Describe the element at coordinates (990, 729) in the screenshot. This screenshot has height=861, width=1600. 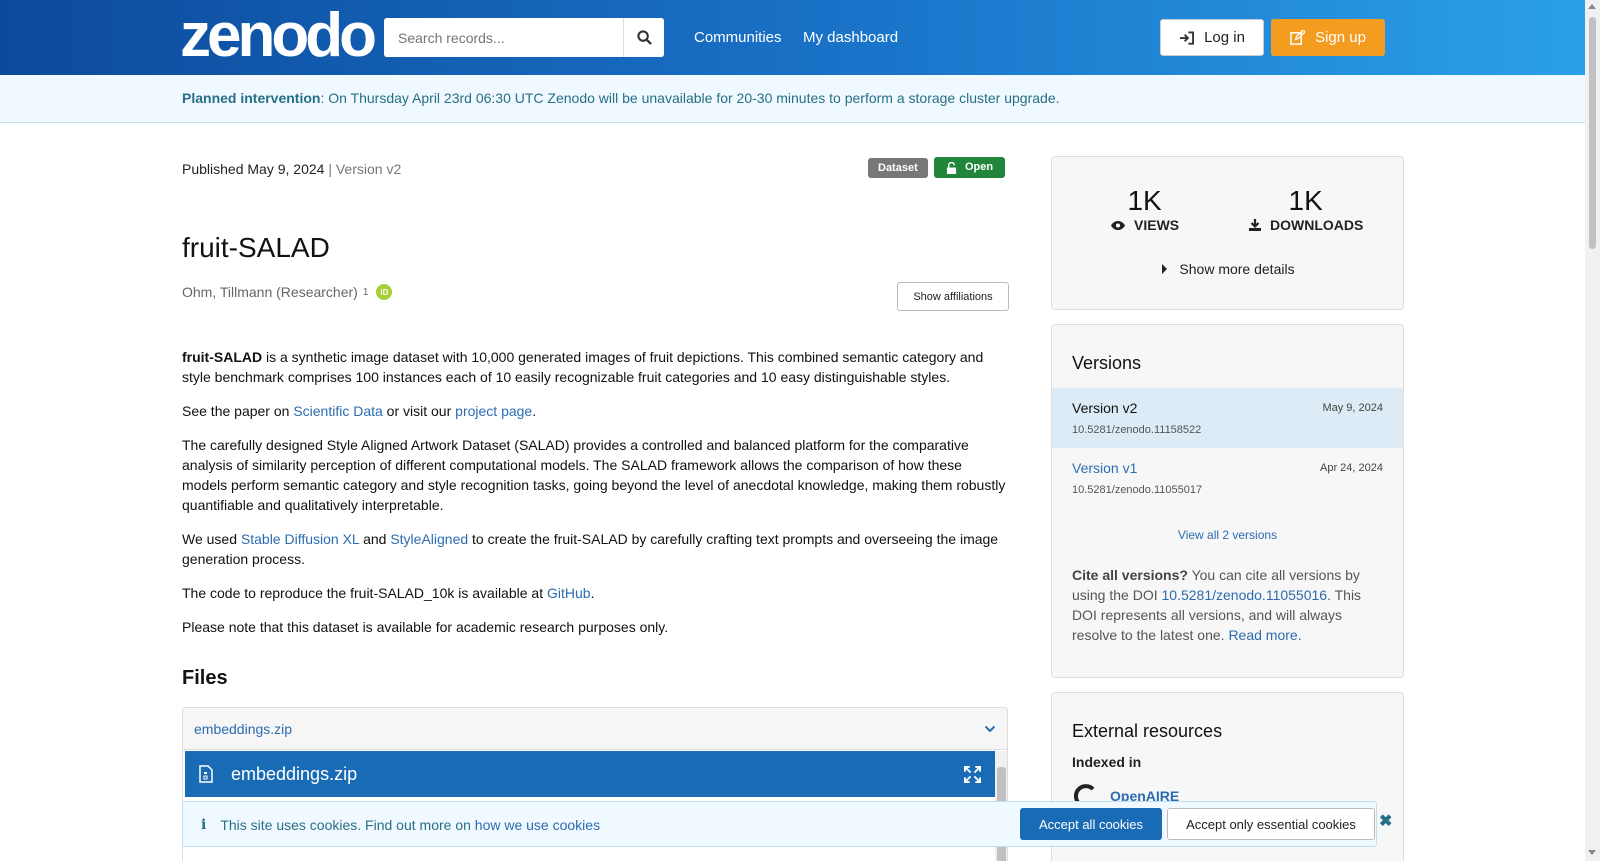
I see `chevron-down-icon` at that location.